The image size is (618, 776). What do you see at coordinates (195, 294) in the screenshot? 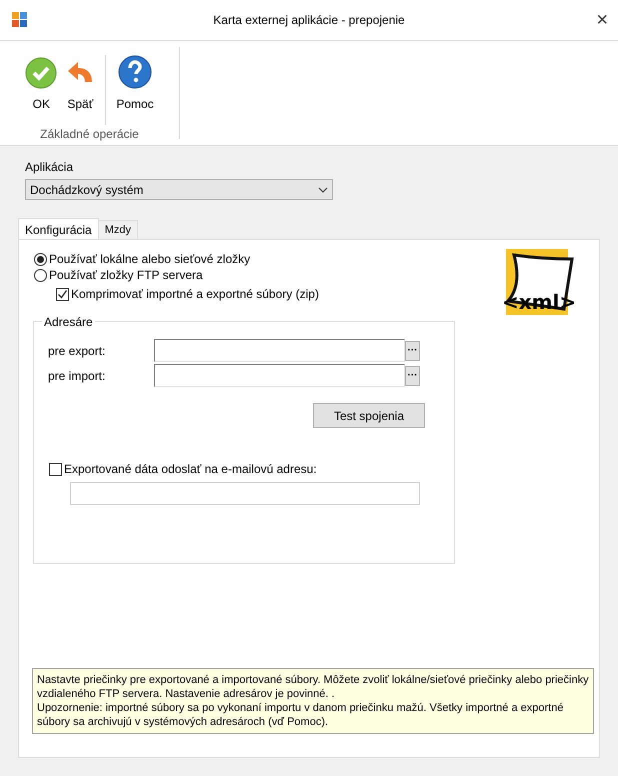
I see `checkbox-label: Komprimovať importné a exportné súbory (zip)` at bounding box center [195, 294].